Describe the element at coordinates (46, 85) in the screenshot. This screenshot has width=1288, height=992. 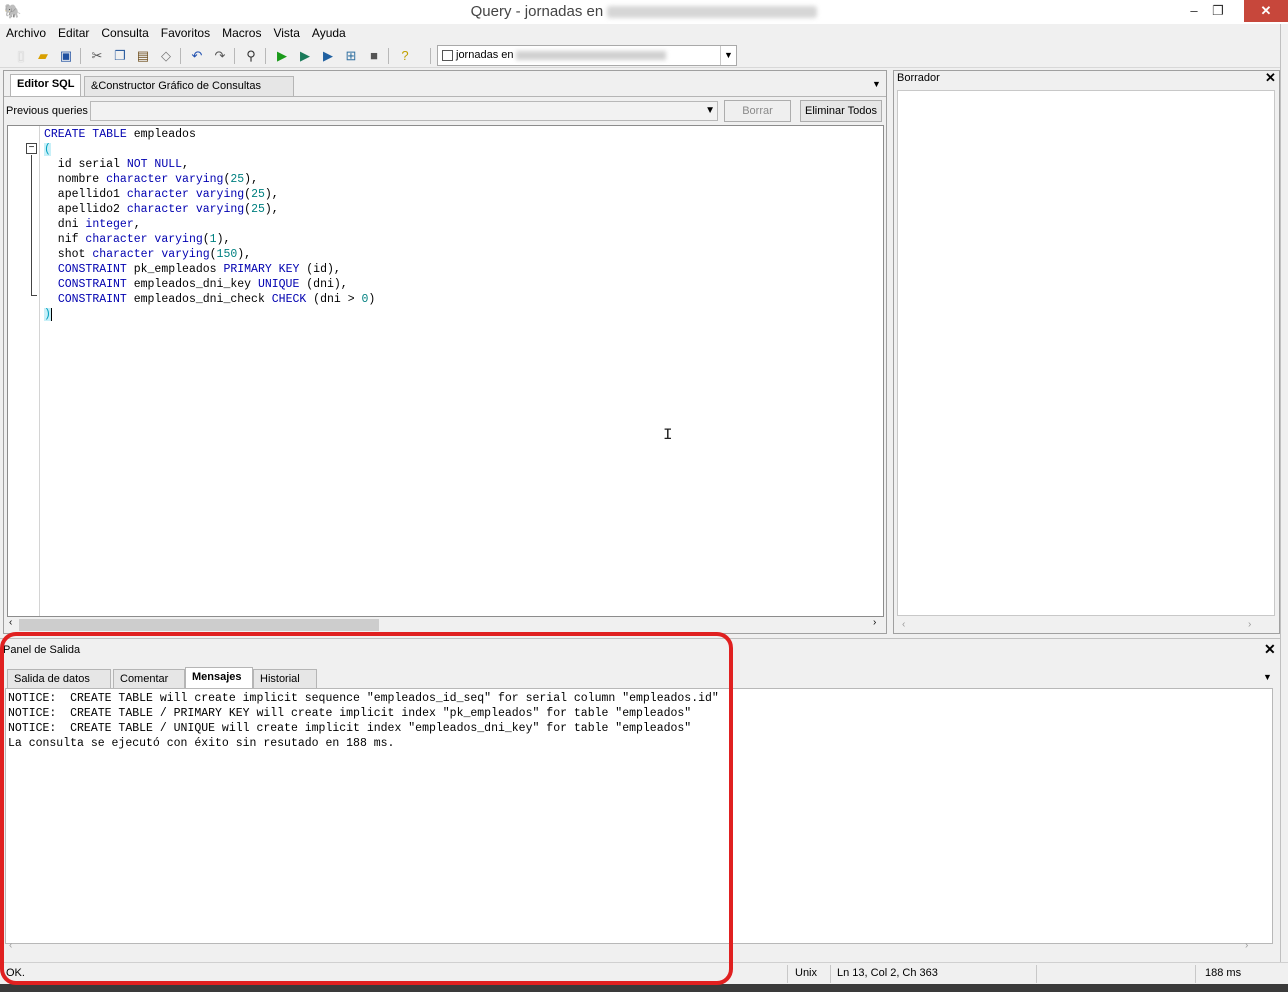
I see `tab-editor-sql: Editor SQL` at that location.